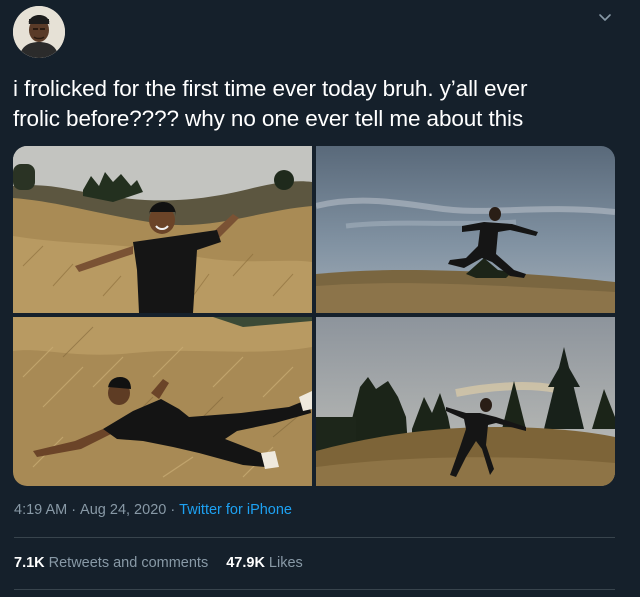 This screenshot has height=597, width=640. What do you see at coordinates (245, 563) in the screenshot?
I see `likes-count: 47.9K` at bounding box center [245, 563].